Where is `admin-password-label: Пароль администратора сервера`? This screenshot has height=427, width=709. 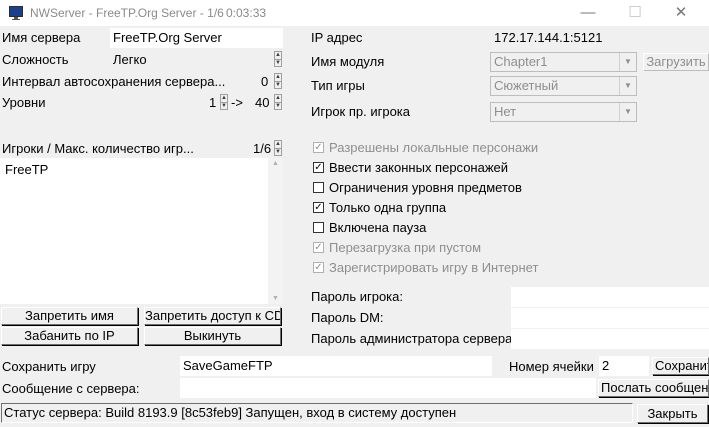 admin-password-label: Пароль администратора сервера is located at coordinates (412, 338).